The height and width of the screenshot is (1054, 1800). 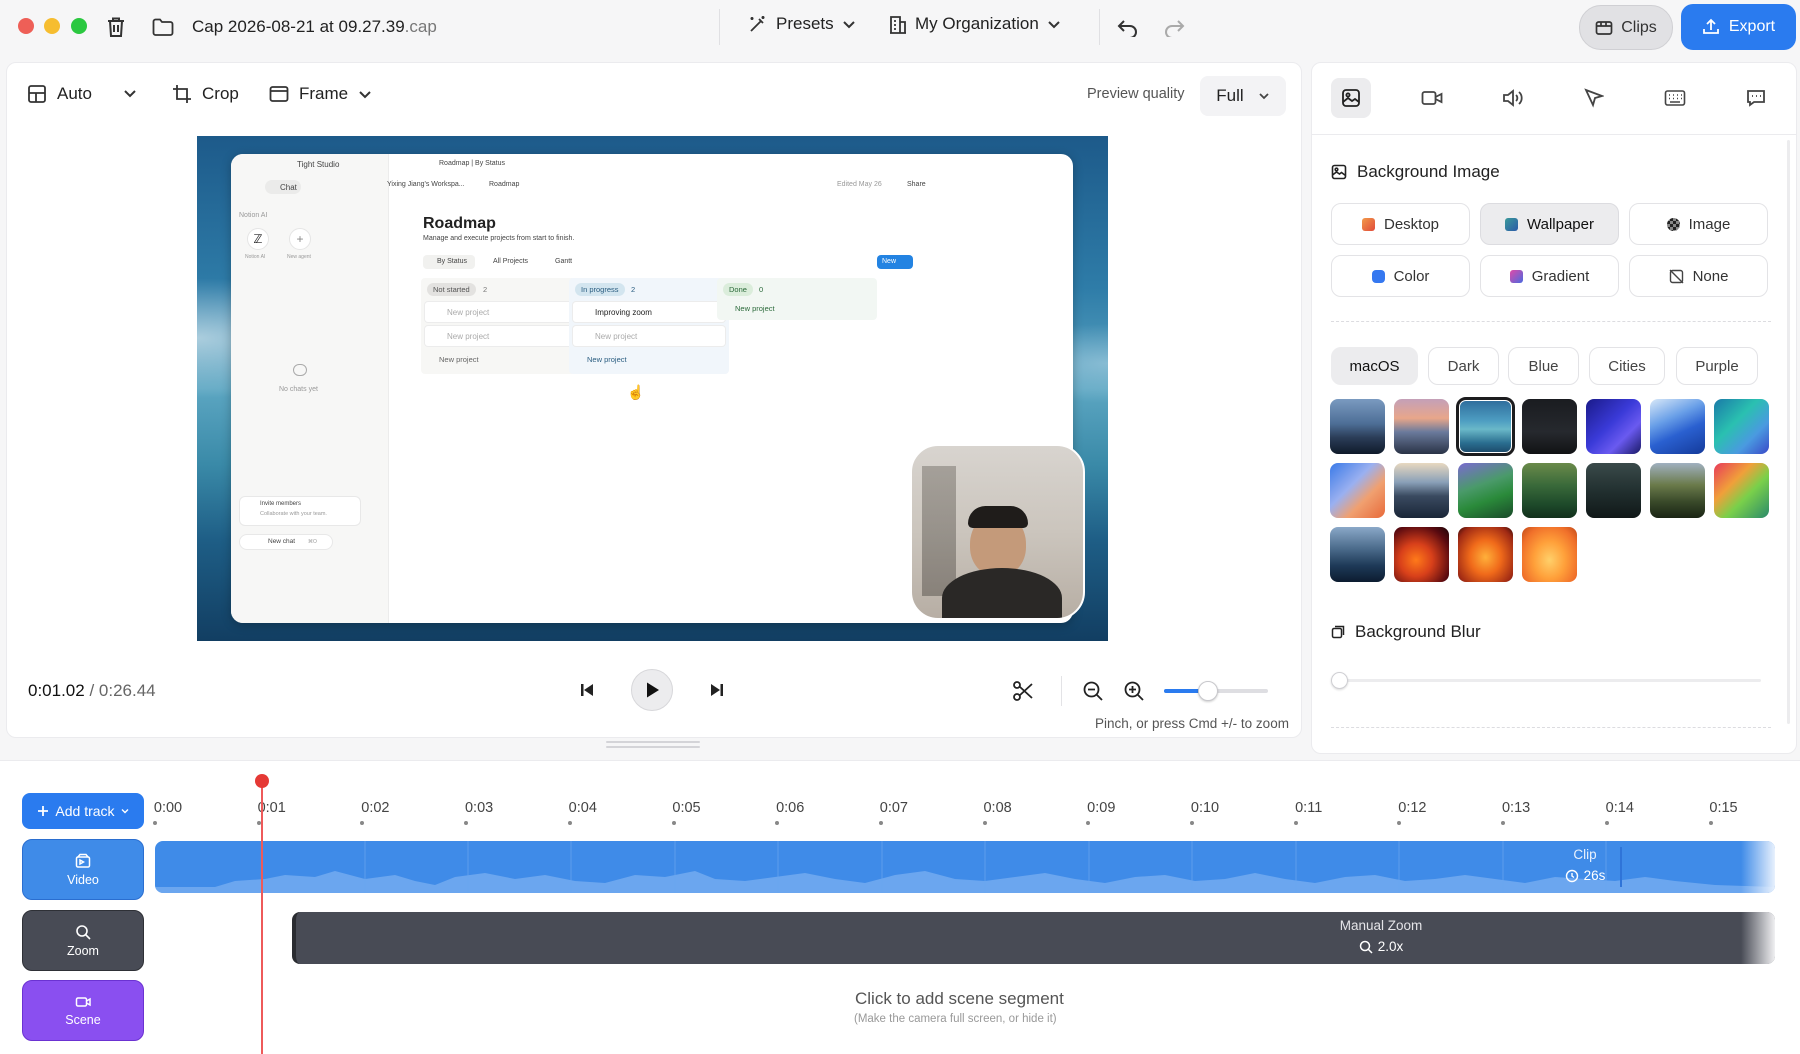 What do you see at coordinates (802, 24) in the screenshot?
I see `presets-button: Presets` at bounding box center [802, 24].